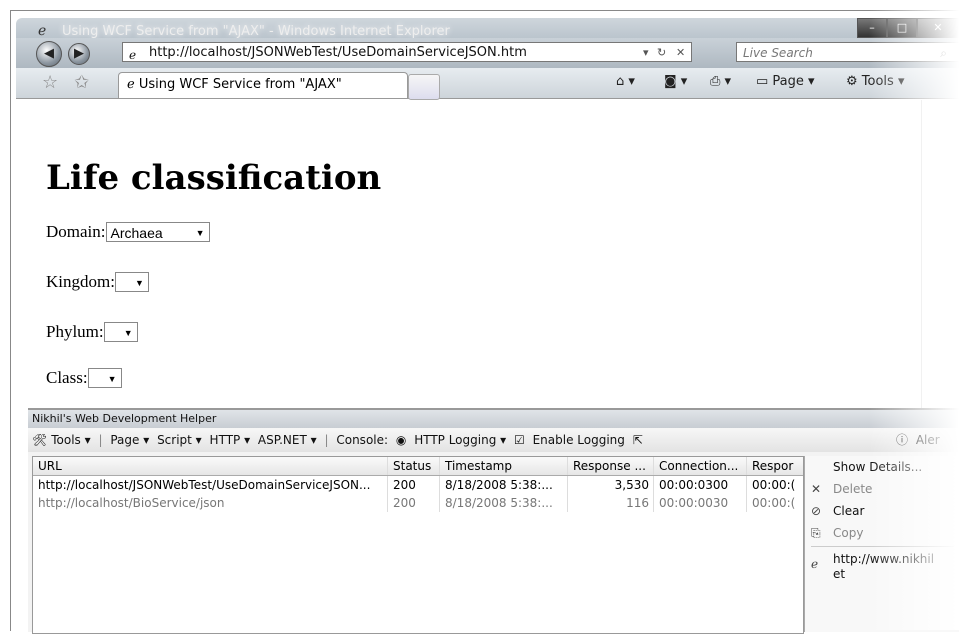 This screenshot has width=959, height=634. What do you see at coordinates (680, 53) in the screenshot?
I see `stop-icon: ✕` at bounding box center [680, 53].